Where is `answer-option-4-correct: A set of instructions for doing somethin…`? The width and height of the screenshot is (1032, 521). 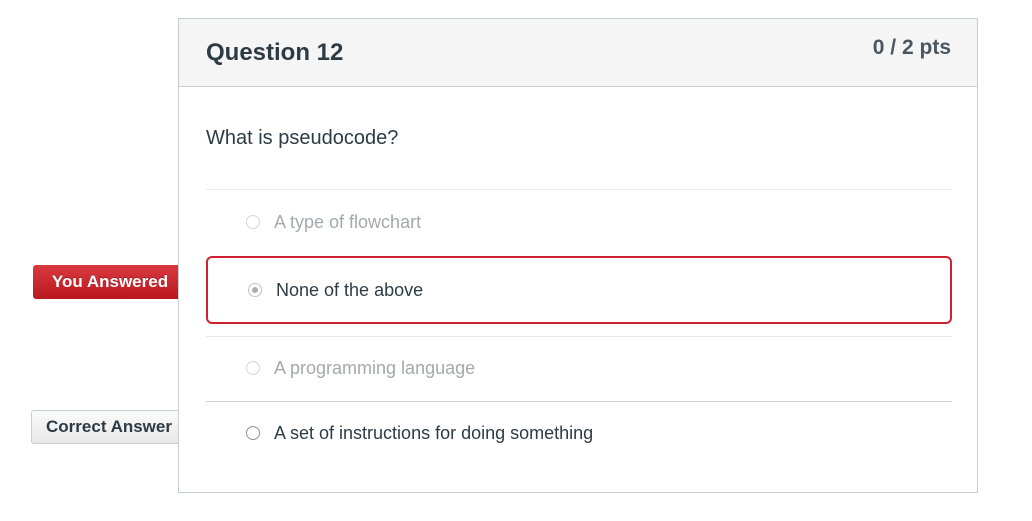 answer-option-4-correct: A set of instructions for doing somethin… is located at coordinates (579, 433).